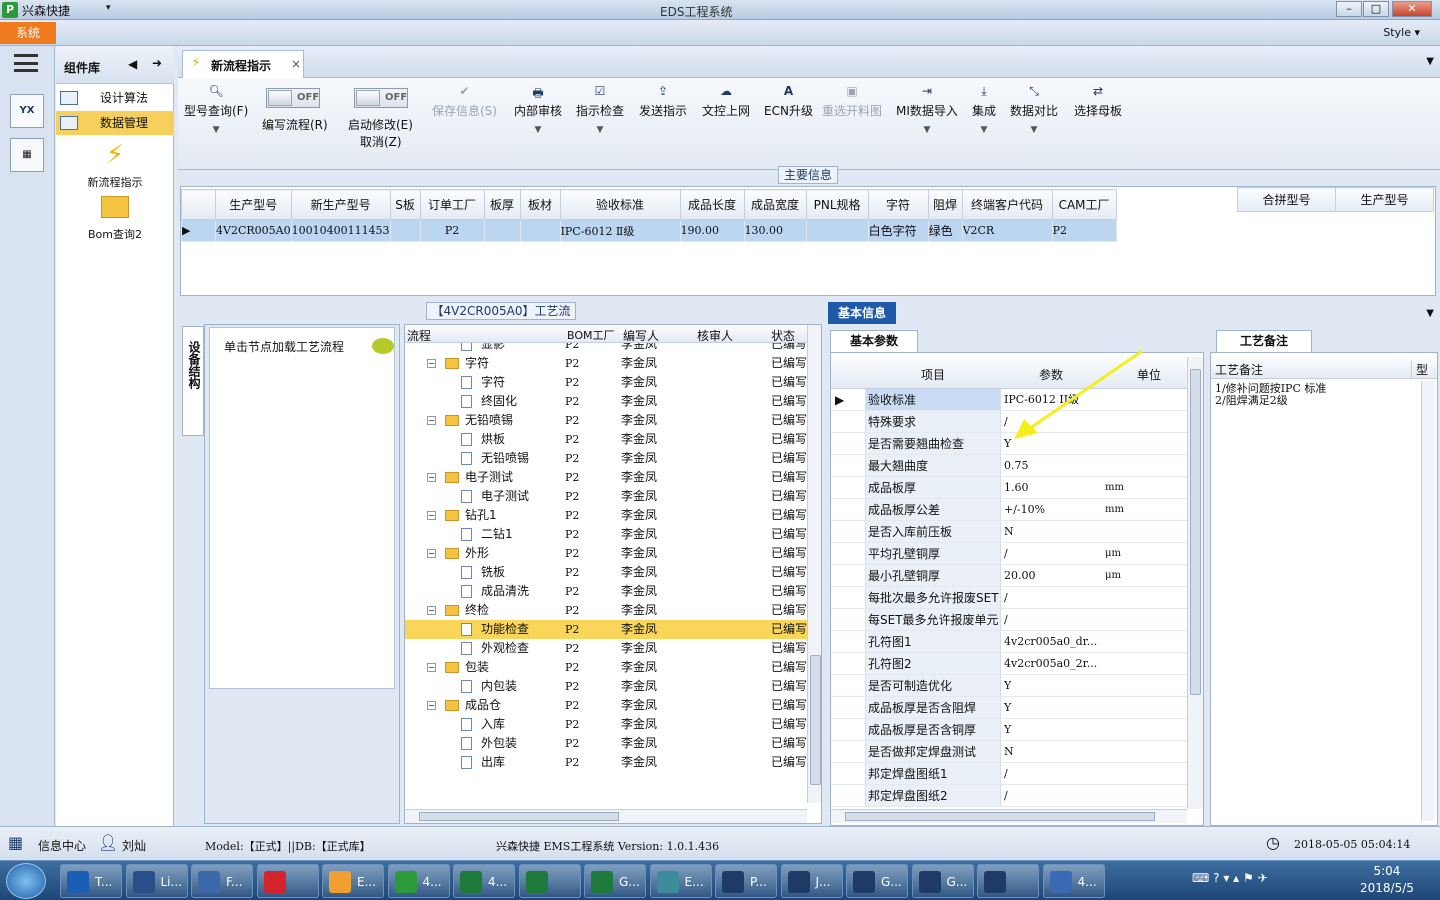 This screenshot has width=1440, height=900. What do you see at coordinates (452, 230) in the screenshot?
I see `table-cell: P2` at bounding box center [452, 230].